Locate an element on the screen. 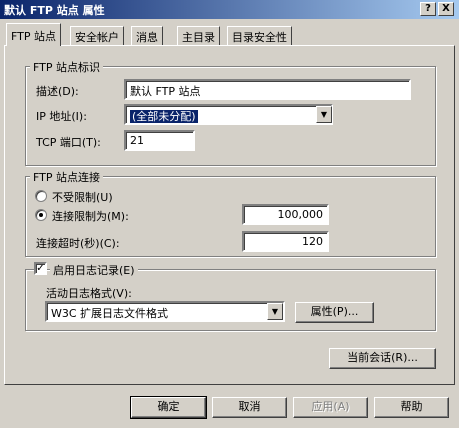 The image size is (459, 428). cancel-button: 取消 is located at coordinates (249, 407).